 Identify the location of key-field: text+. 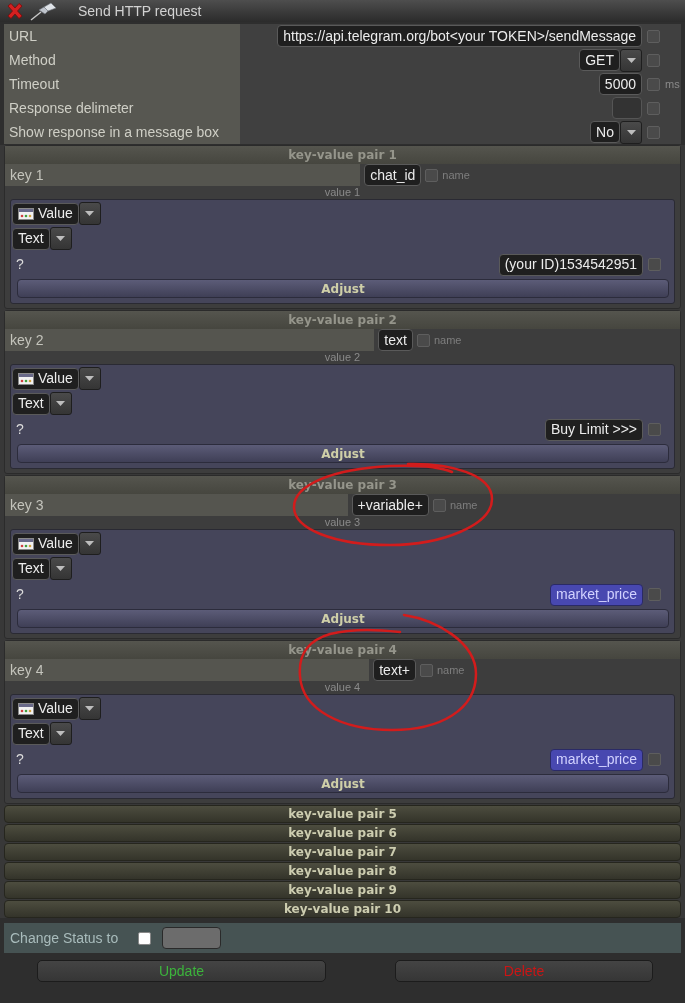
(394, 670).